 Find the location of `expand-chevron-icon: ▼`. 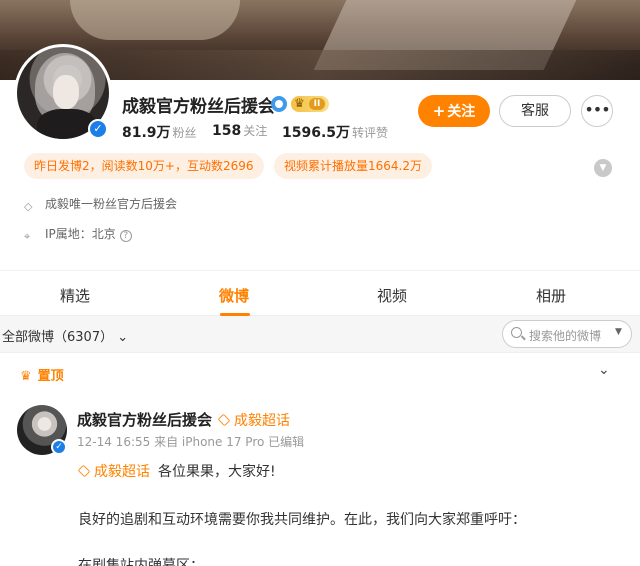

expand-chevron-icon: ▼ is located at coordinates (603, 168).